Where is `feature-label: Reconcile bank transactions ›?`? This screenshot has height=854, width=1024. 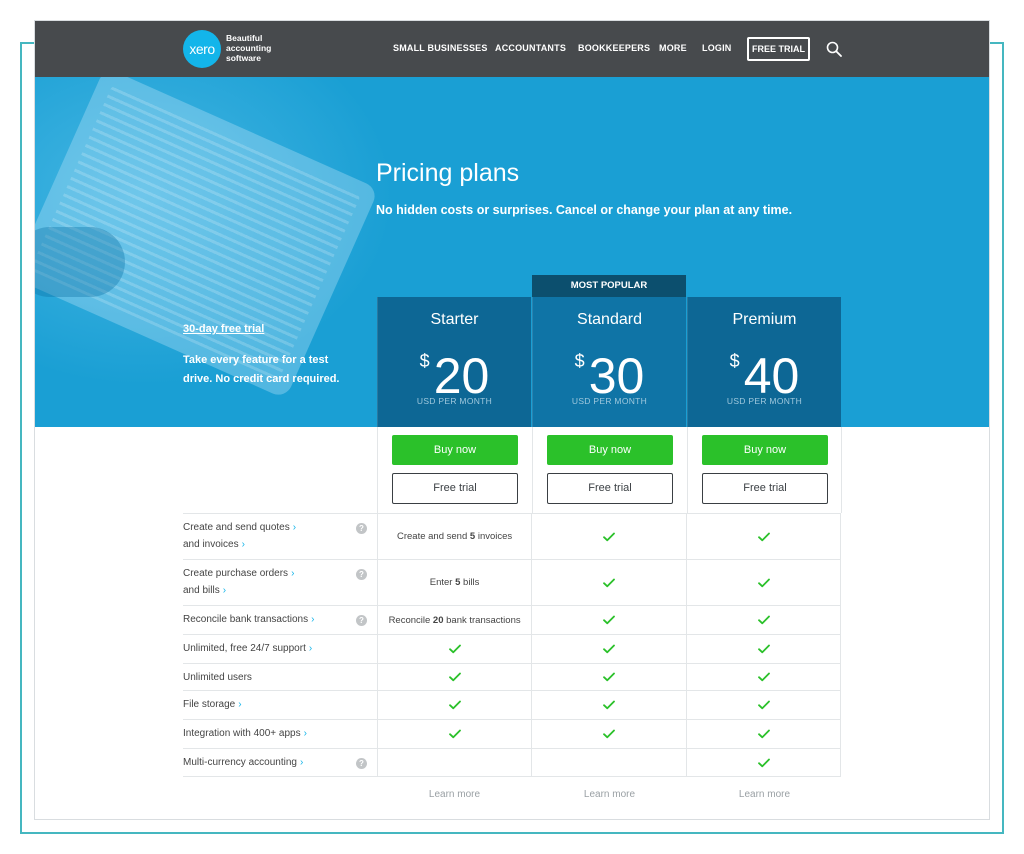 feature-label: Reconcile bank transactions ›? is located at coordinates (280, 620).